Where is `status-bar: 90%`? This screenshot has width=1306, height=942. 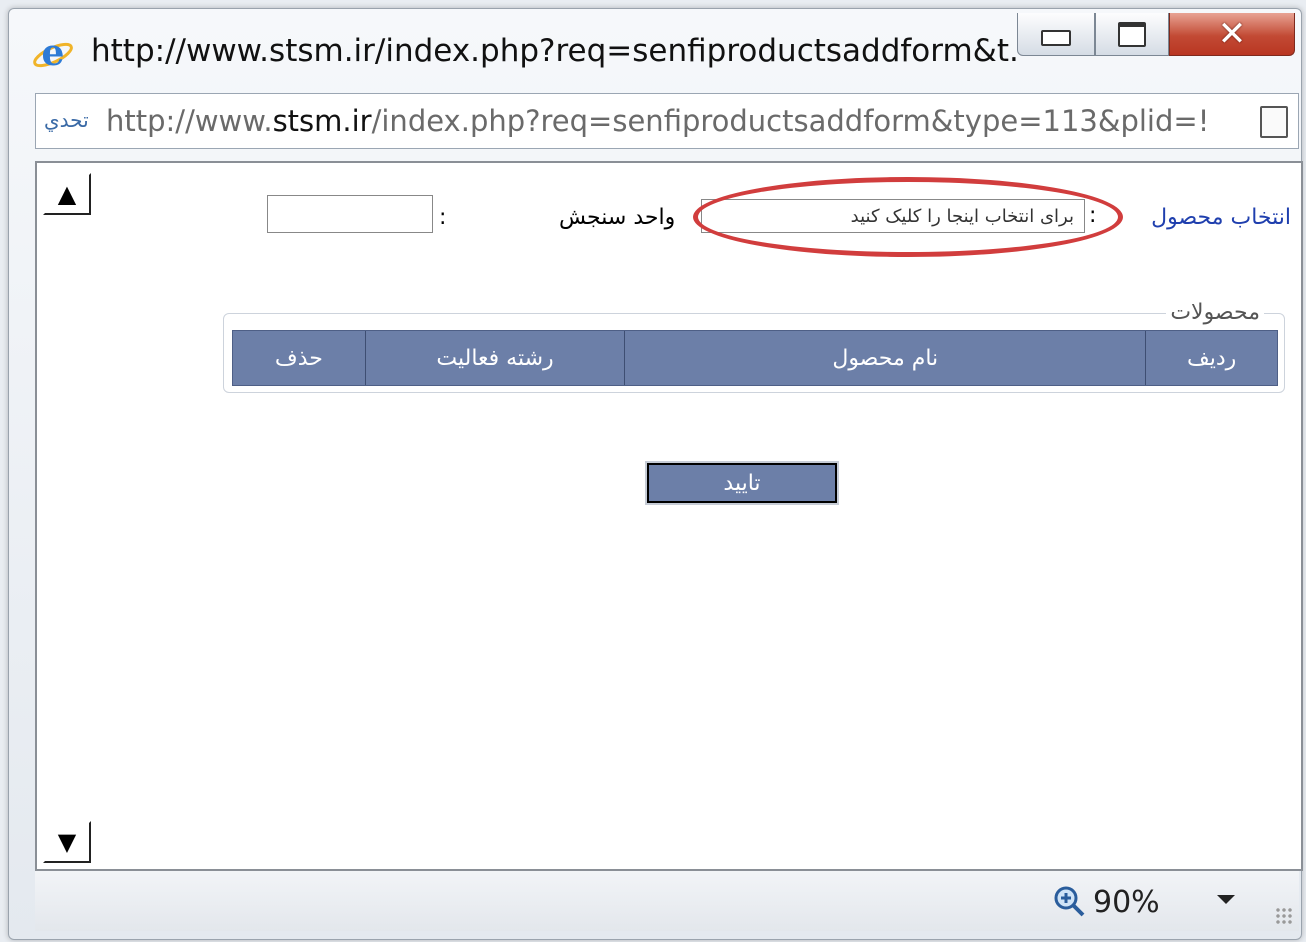 status-bar: 90% is located at coordinates (667, 901).